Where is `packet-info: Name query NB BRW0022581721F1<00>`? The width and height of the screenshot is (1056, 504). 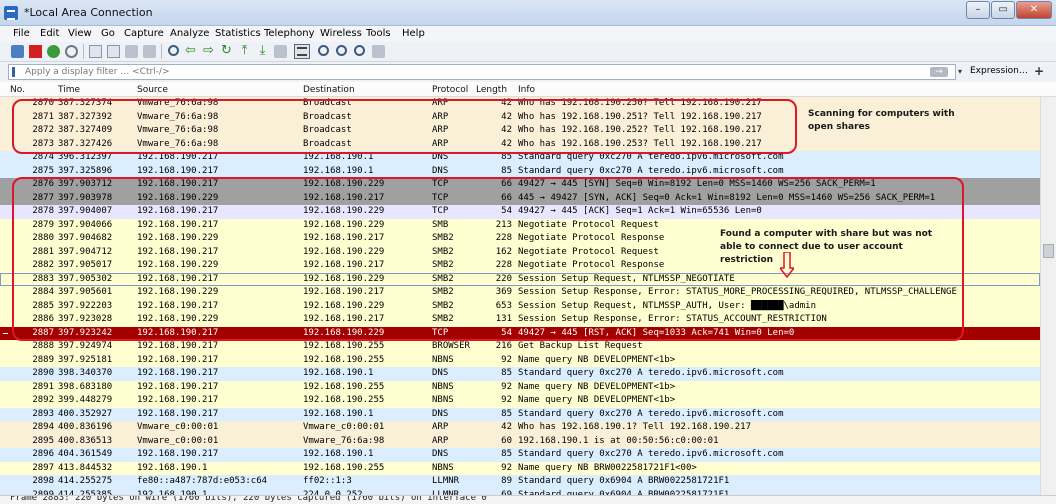
packet-info: Name query NB BRW0022581721F1<00> is located at coordinates (607, 467).